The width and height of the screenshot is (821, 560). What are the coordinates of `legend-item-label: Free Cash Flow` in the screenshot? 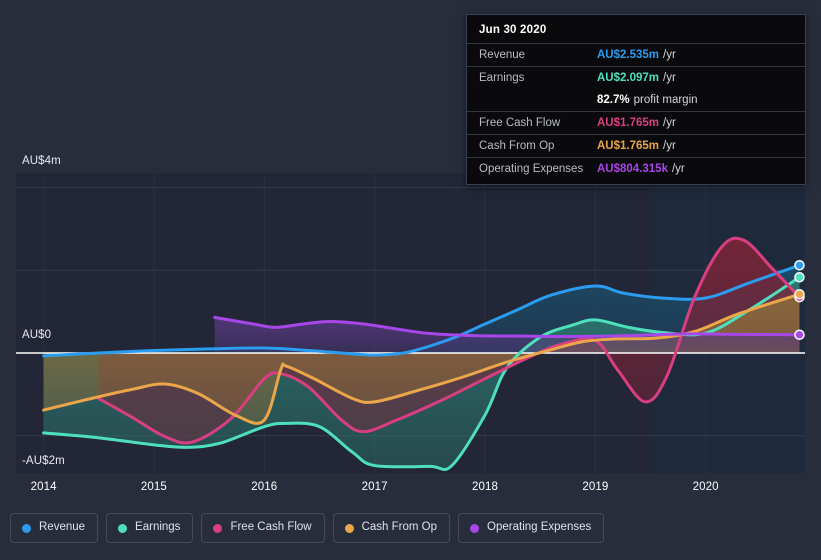 It's located at (271, 527).